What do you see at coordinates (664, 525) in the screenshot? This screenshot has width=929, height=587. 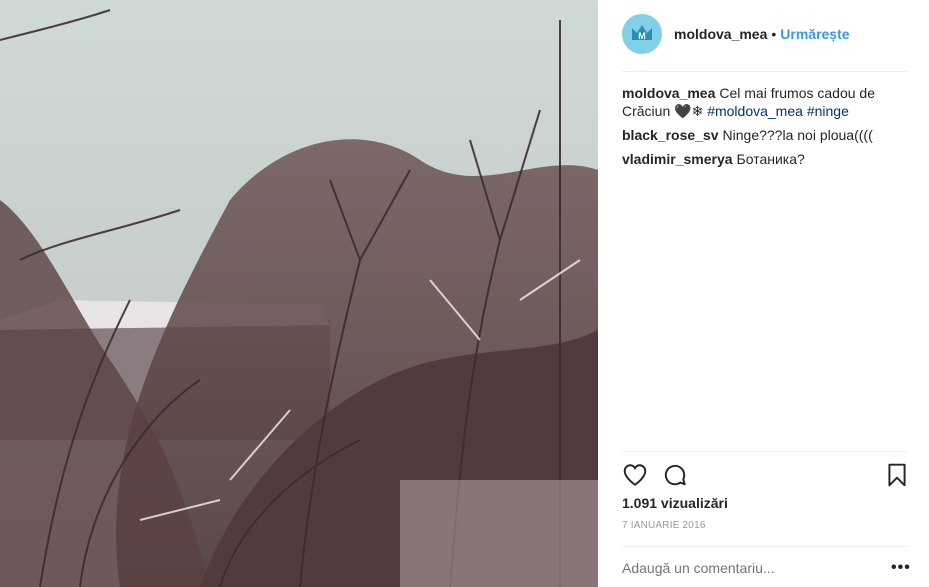 I see `post-date: 7 IANUARIE 2016` at bounding box center [664, 525].